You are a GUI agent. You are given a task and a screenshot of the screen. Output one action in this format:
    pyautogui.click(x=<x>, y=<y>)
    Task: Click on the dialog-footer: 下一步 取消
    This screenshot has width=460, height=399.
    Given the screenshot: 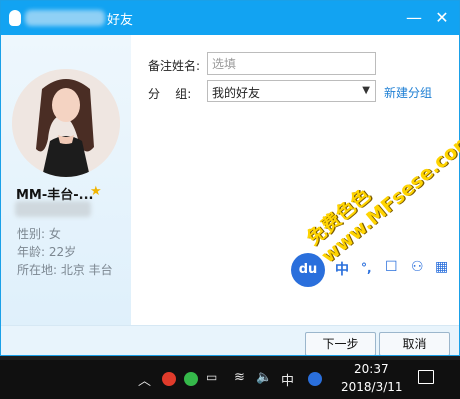 What is the action you would take?
    pyautogui.click(x=230, y=340)
    